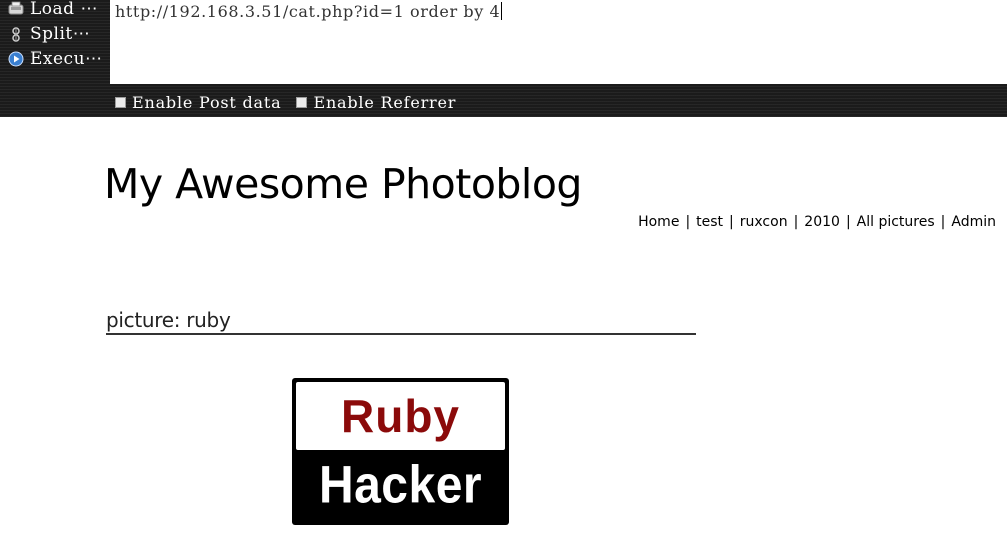 The height and width of the screenshot is (534, 1007). I want to click on text-caret, so click(502, 11).